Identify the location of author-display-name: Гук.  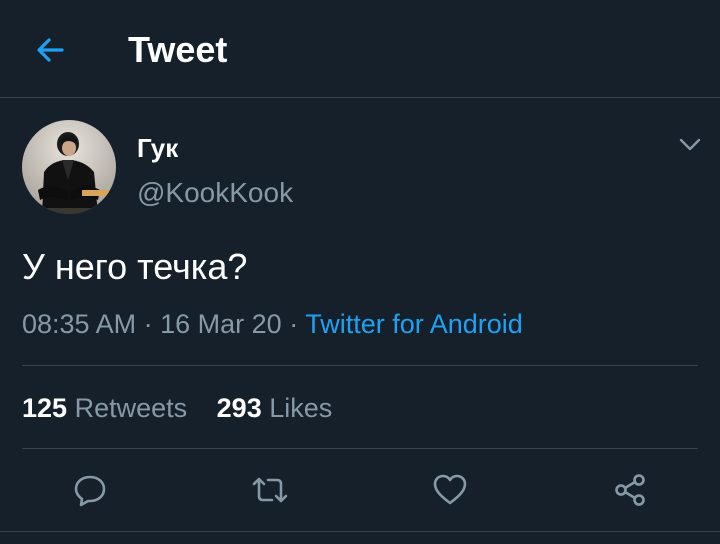
(157, 148).